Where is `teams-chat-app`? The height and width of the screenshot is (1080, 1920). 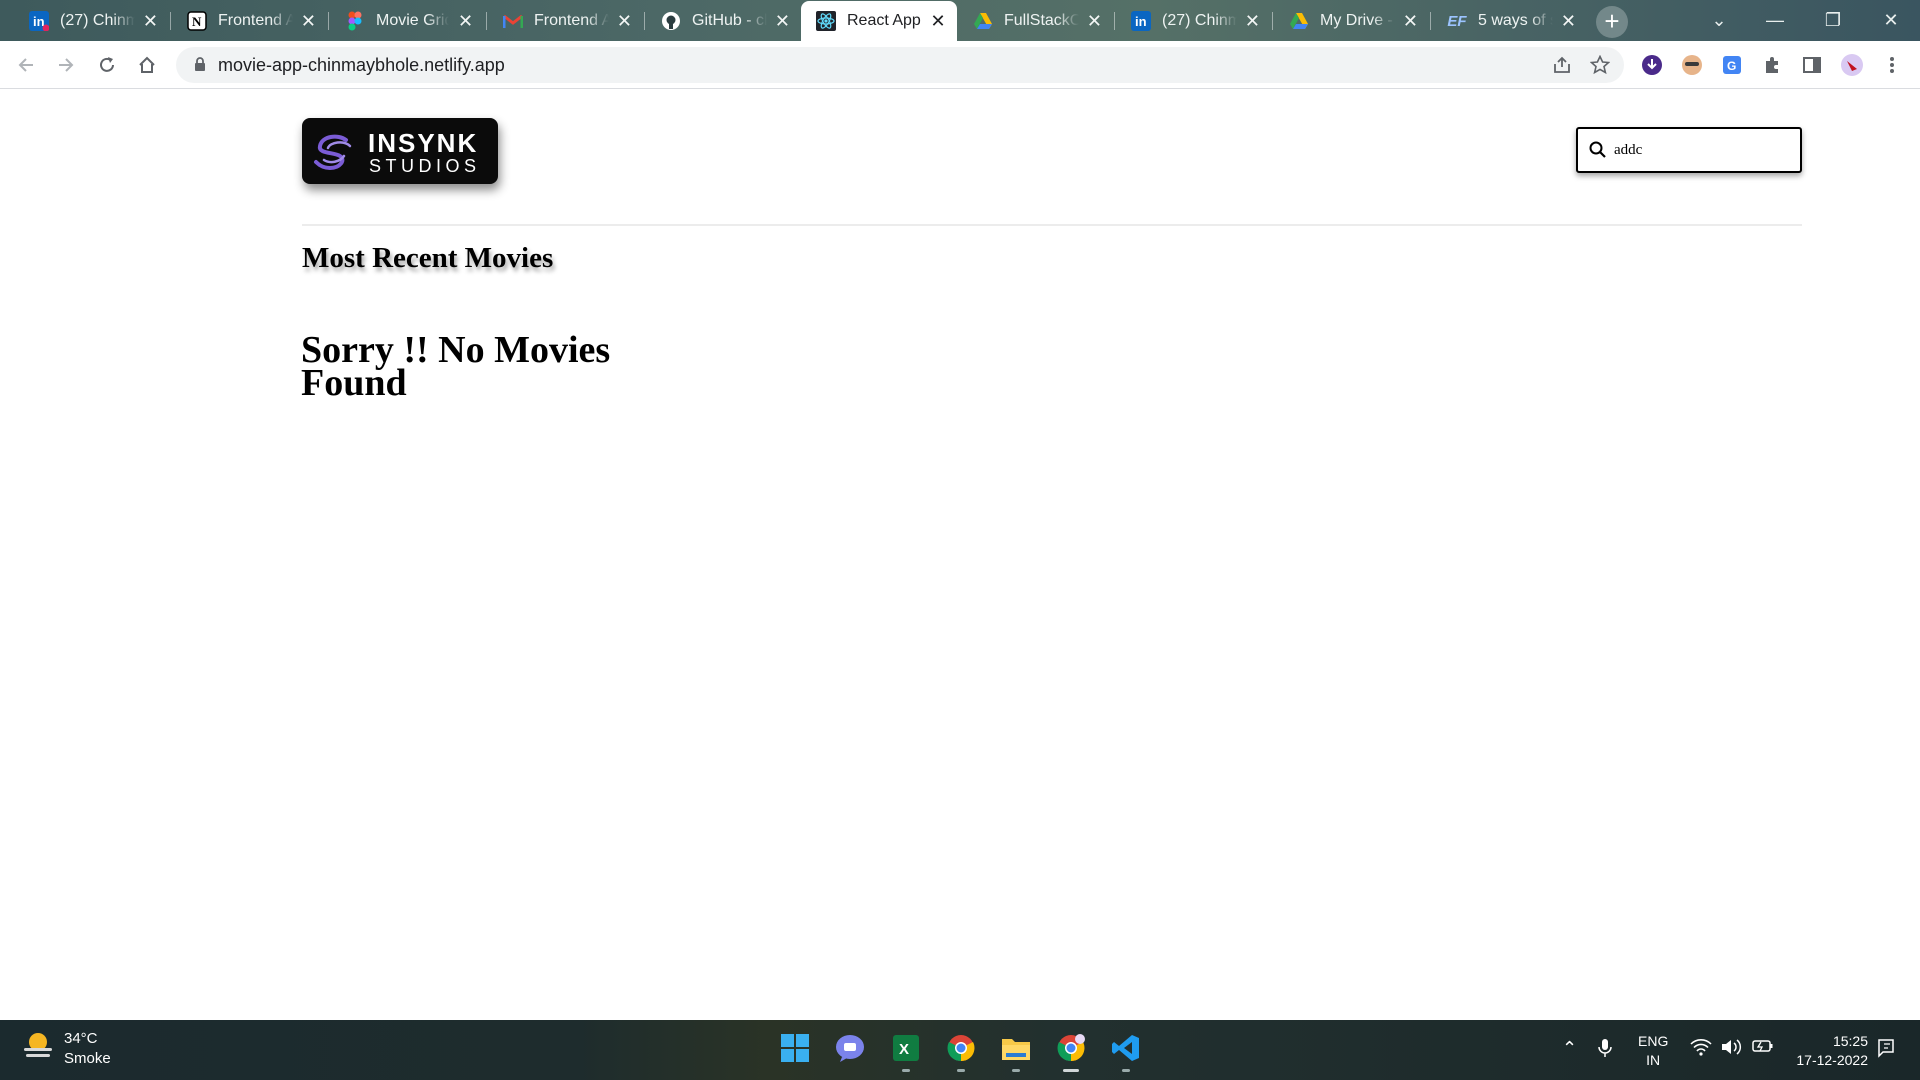 teams-chat-app is located at coordinates (850, 1048).